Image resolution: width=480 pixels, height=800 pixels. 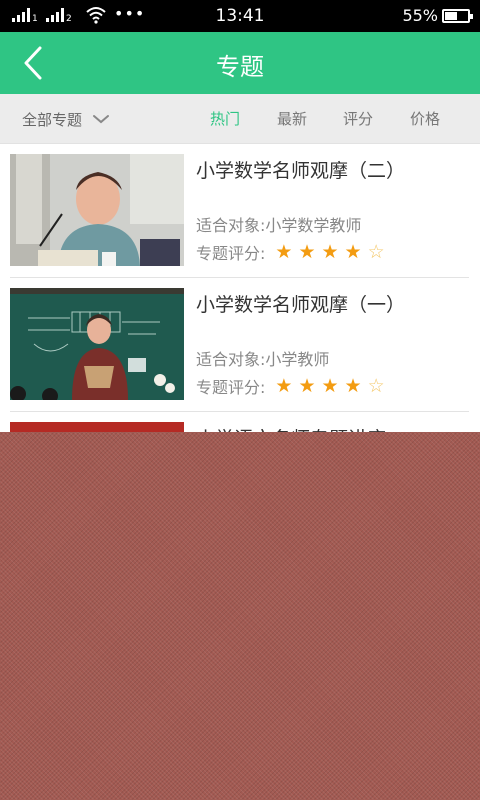 I want to click on battery-percent: 55%, so click(x=420, y=15).